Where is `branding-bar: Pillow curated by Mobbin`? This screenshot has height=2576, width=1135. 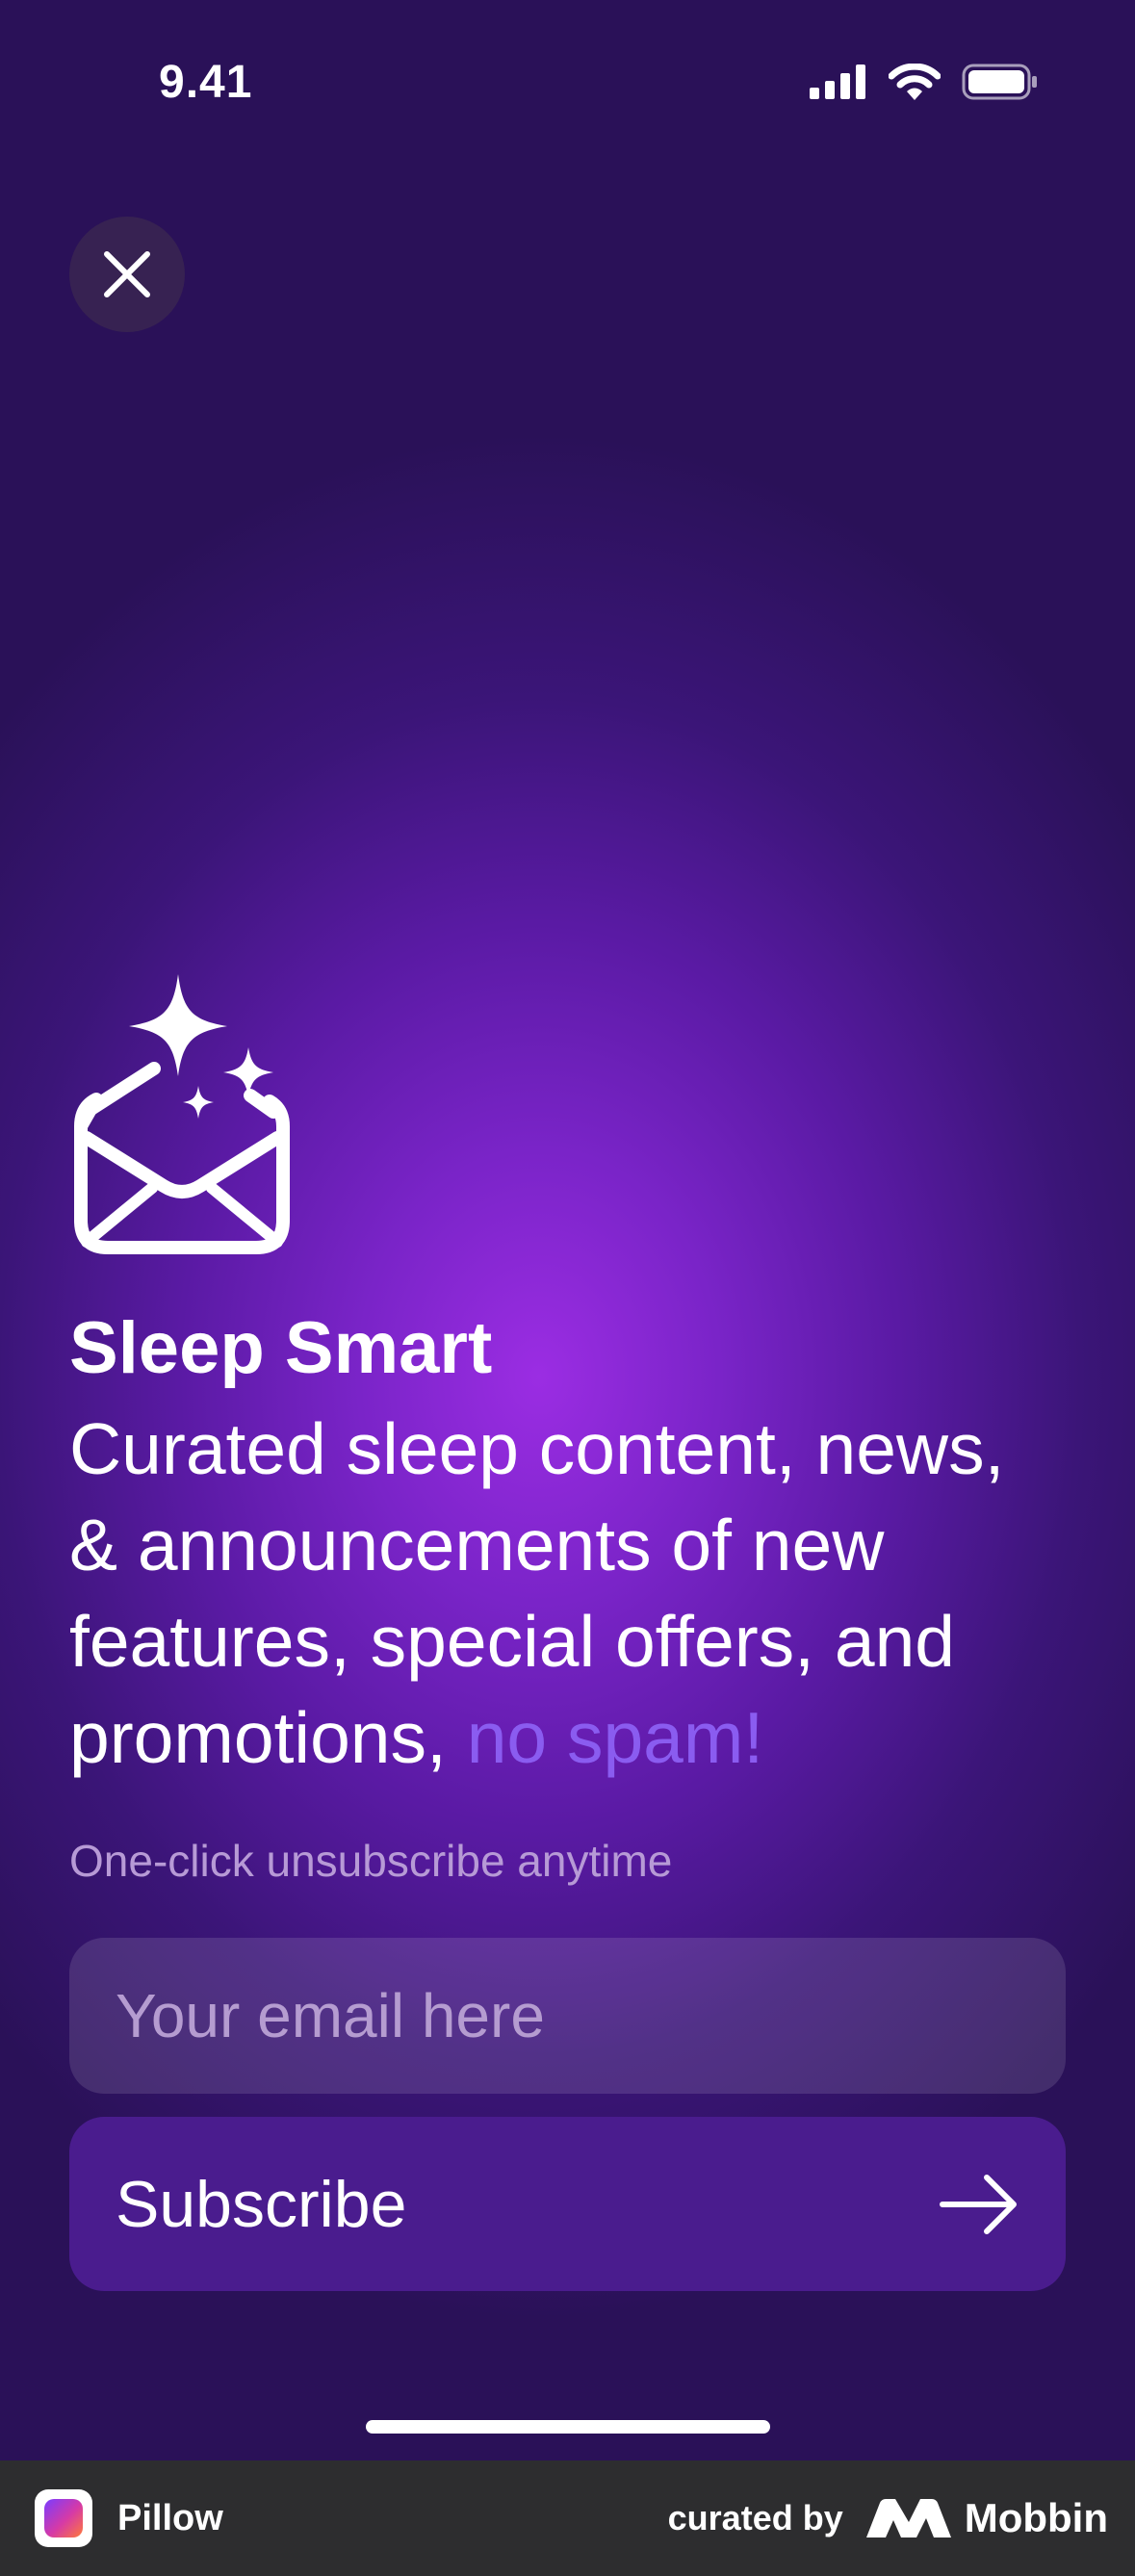 branding-bar: Pillow curated by Mobbin is located at coordinates (567, 2518).